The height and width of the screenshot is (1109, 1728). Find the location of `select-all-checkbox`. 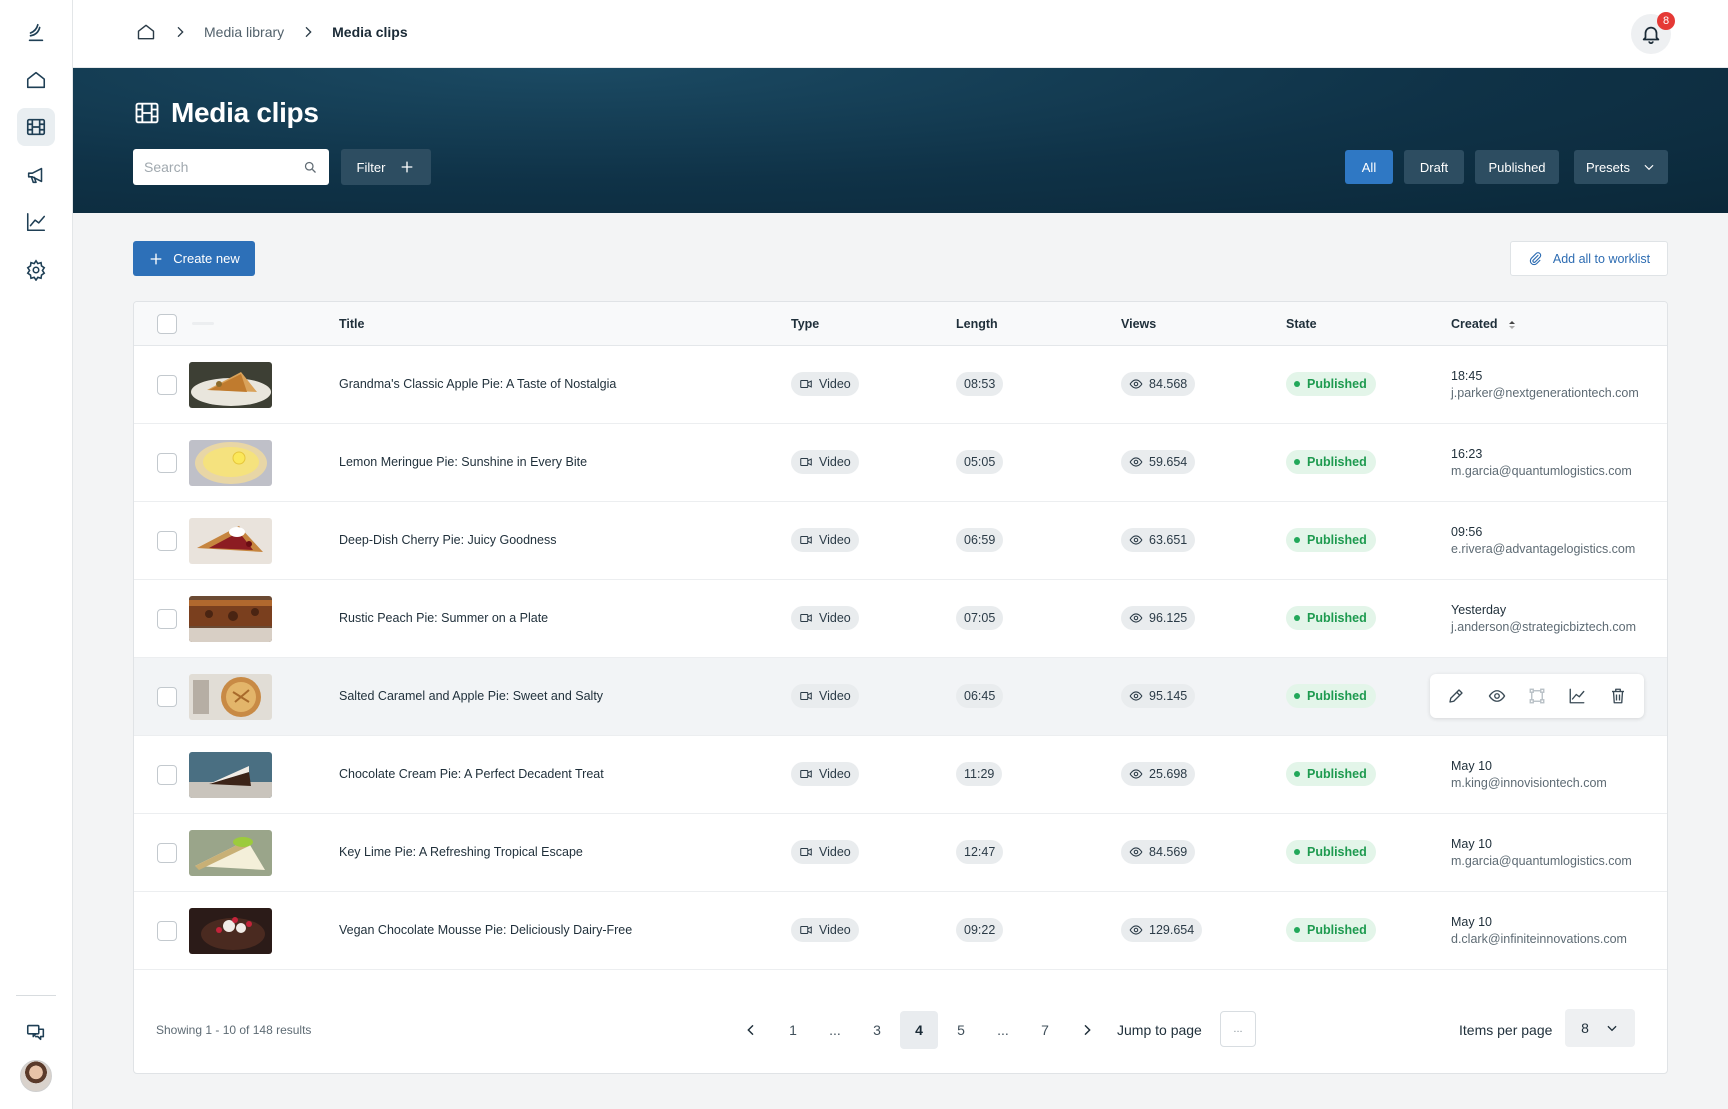

select-all-checkbox is located at coordinates (167, 324).